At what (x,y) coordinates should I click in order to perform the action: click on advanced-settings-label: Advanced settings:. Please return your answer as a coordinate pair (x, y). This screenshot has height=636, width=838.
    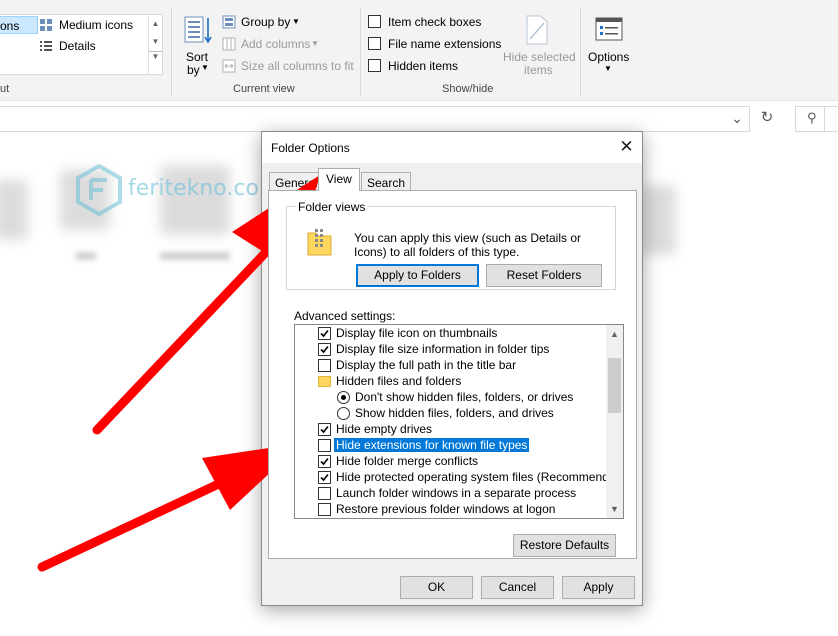
    Looking at the image, I should click on (345, 316).